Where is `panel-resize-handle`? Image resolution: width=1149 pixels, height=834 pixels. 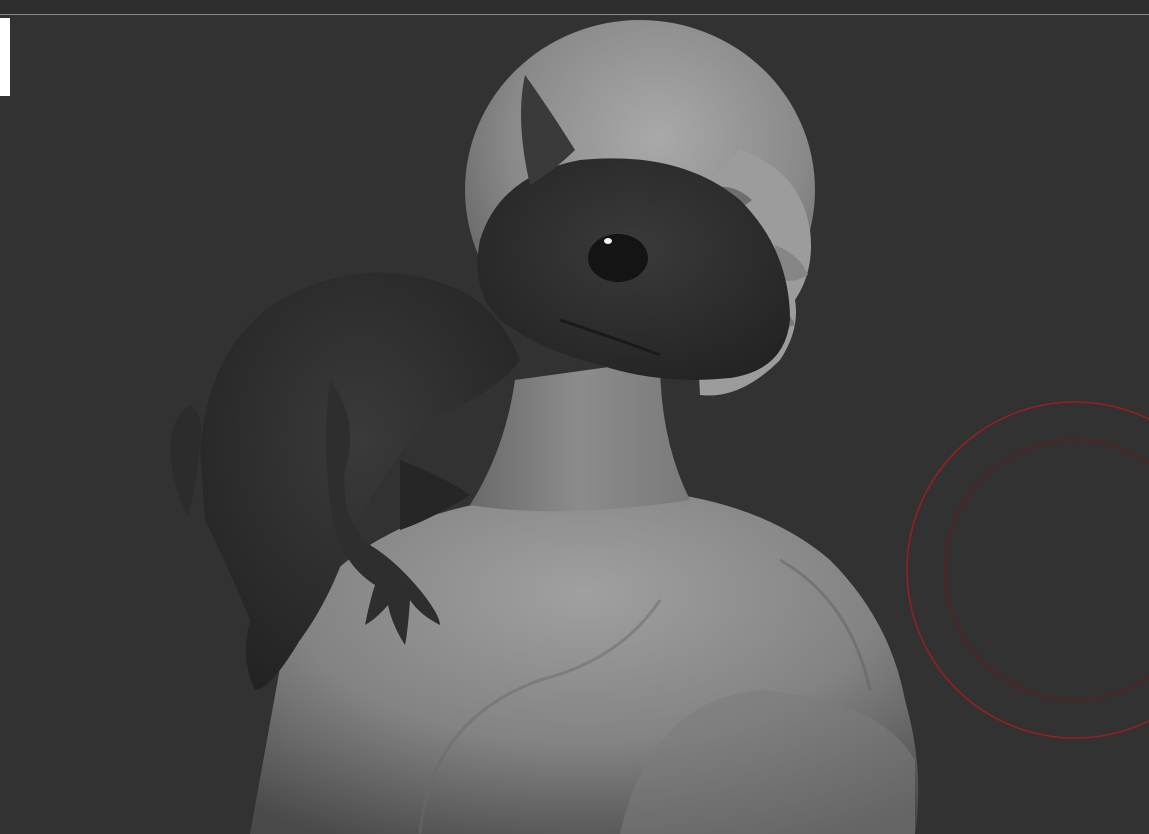
panel-resize-handle is located at coordinates (5, 57).